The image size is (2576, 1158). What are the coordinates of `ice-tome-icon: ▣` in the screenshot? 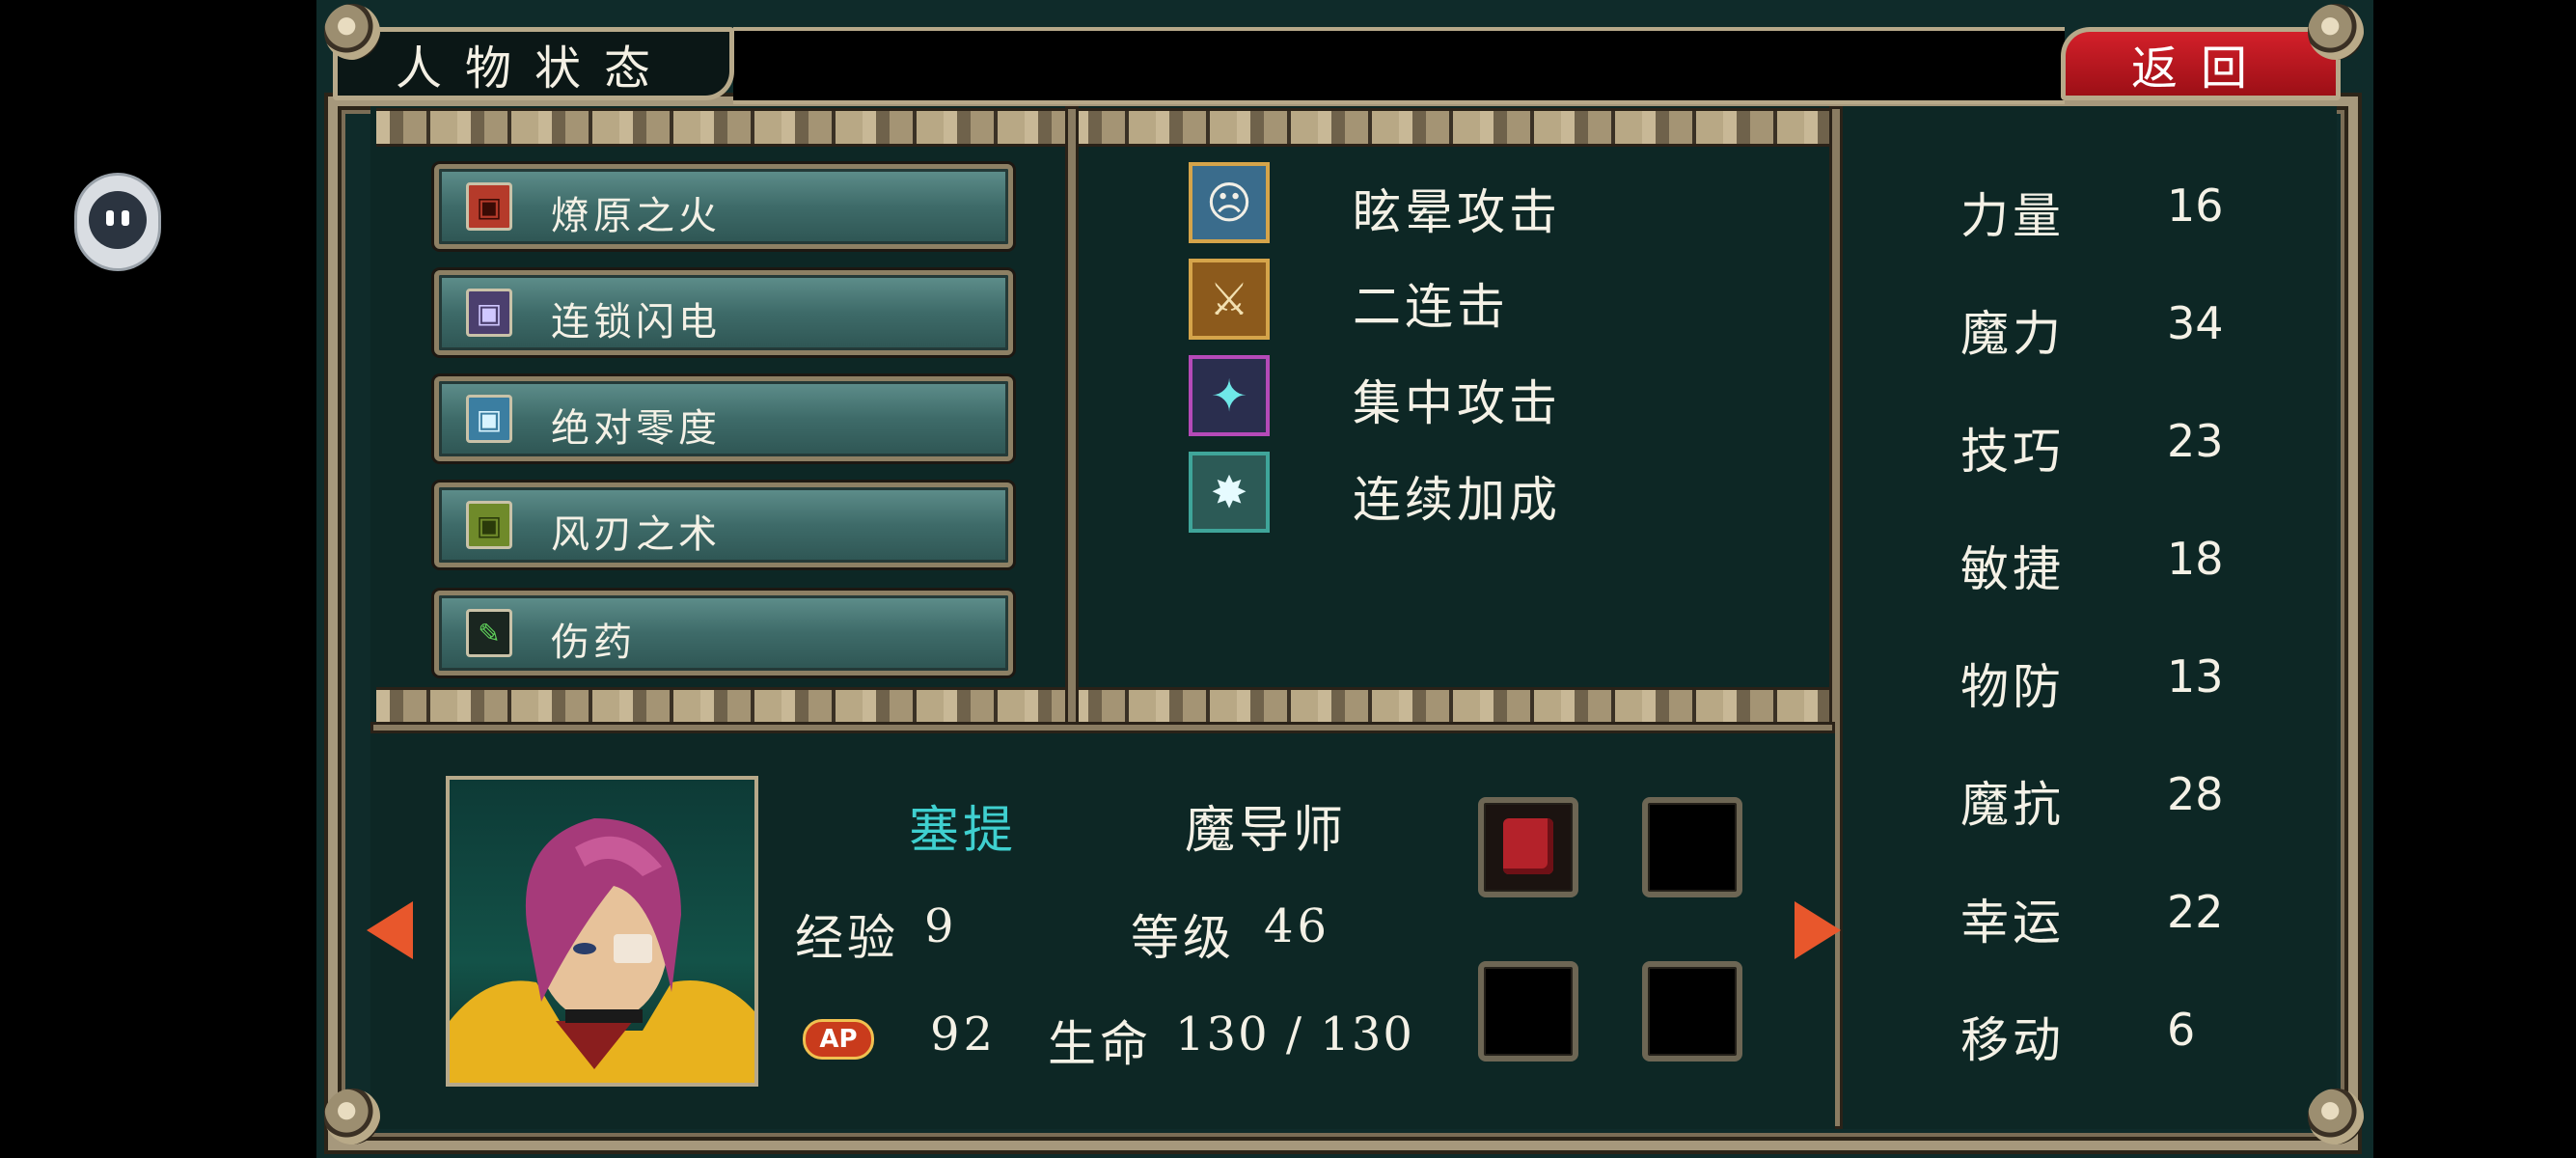 It's located at (489, 419).